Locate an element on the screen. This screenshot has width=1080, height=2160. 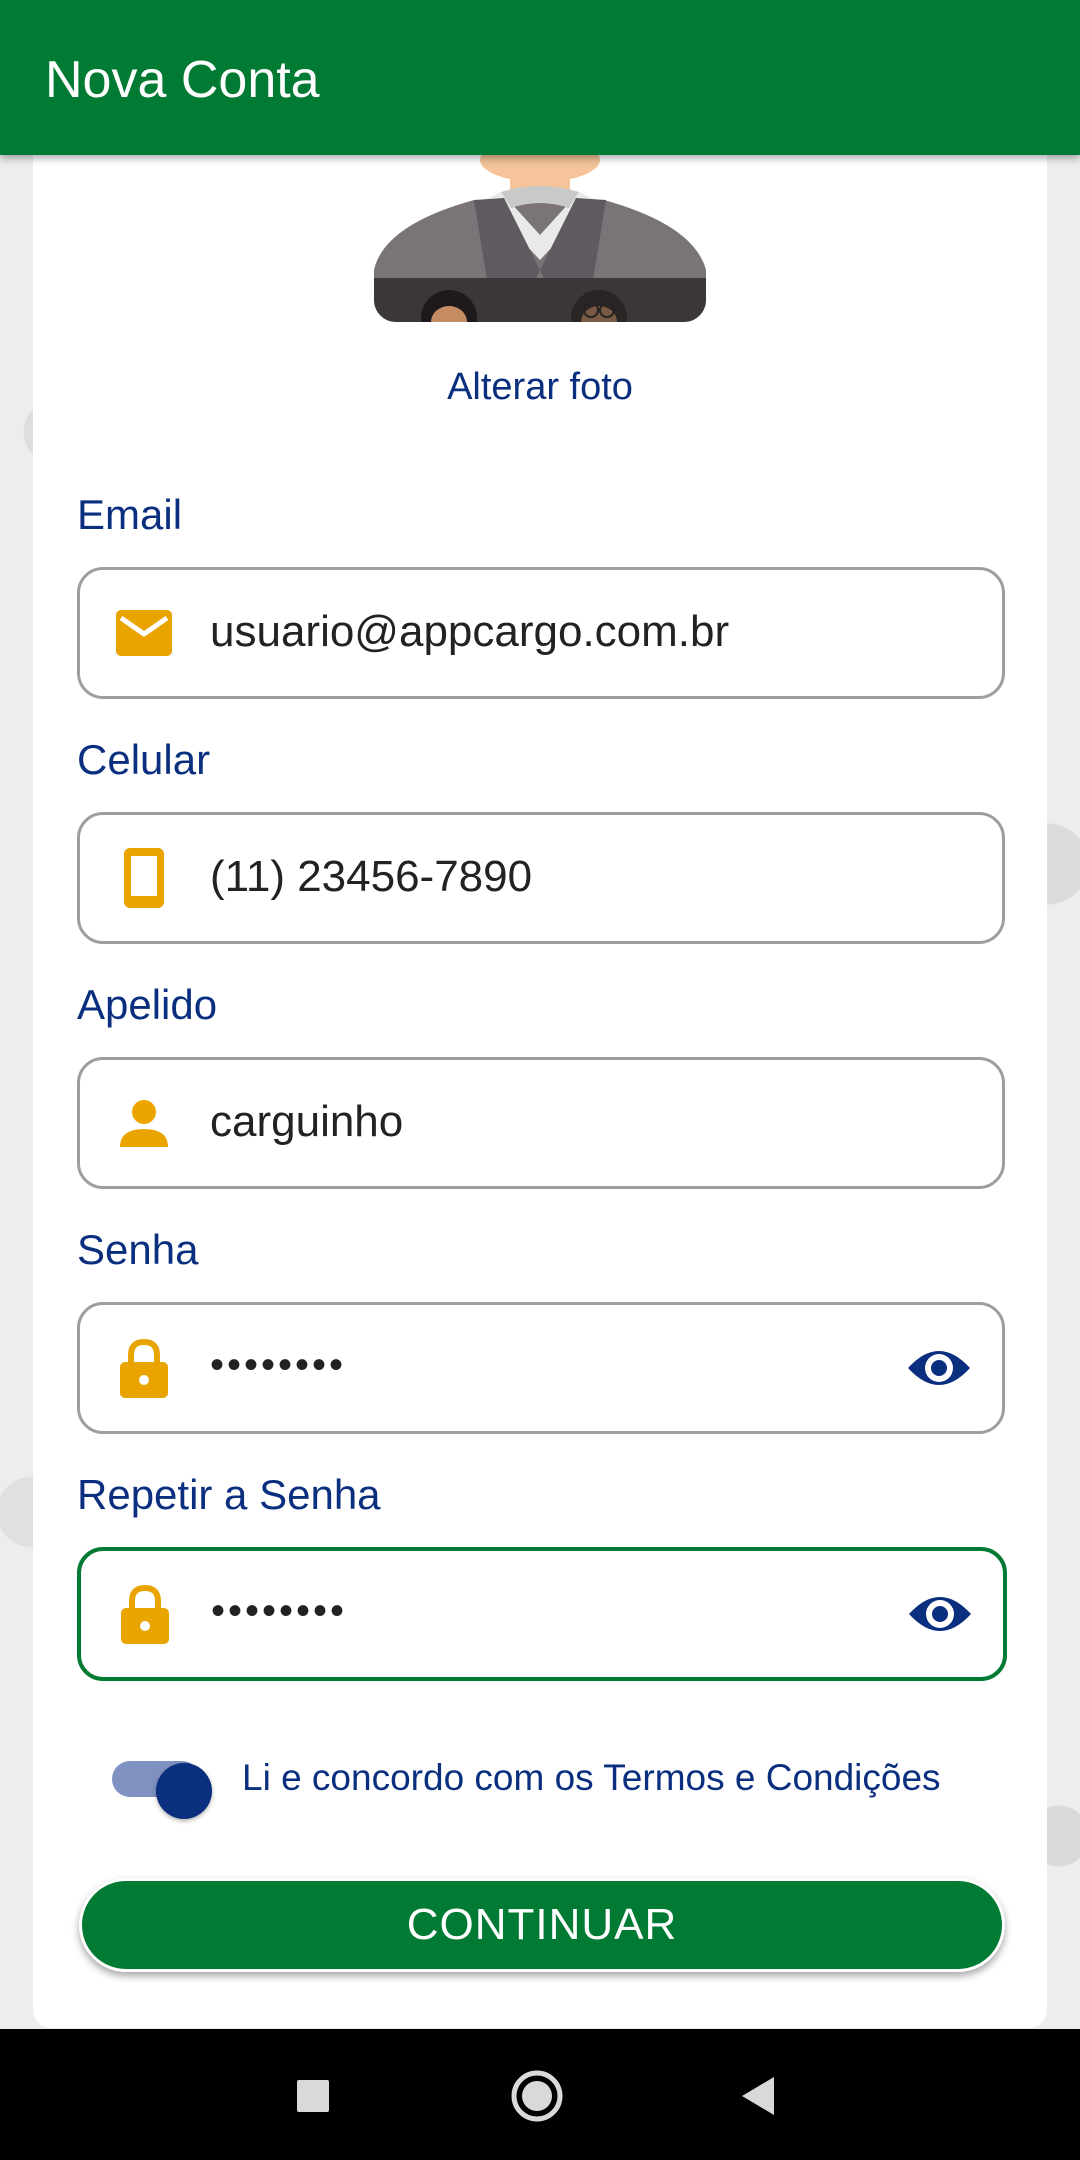
terms-switch is located at coordinates (162, 1790).